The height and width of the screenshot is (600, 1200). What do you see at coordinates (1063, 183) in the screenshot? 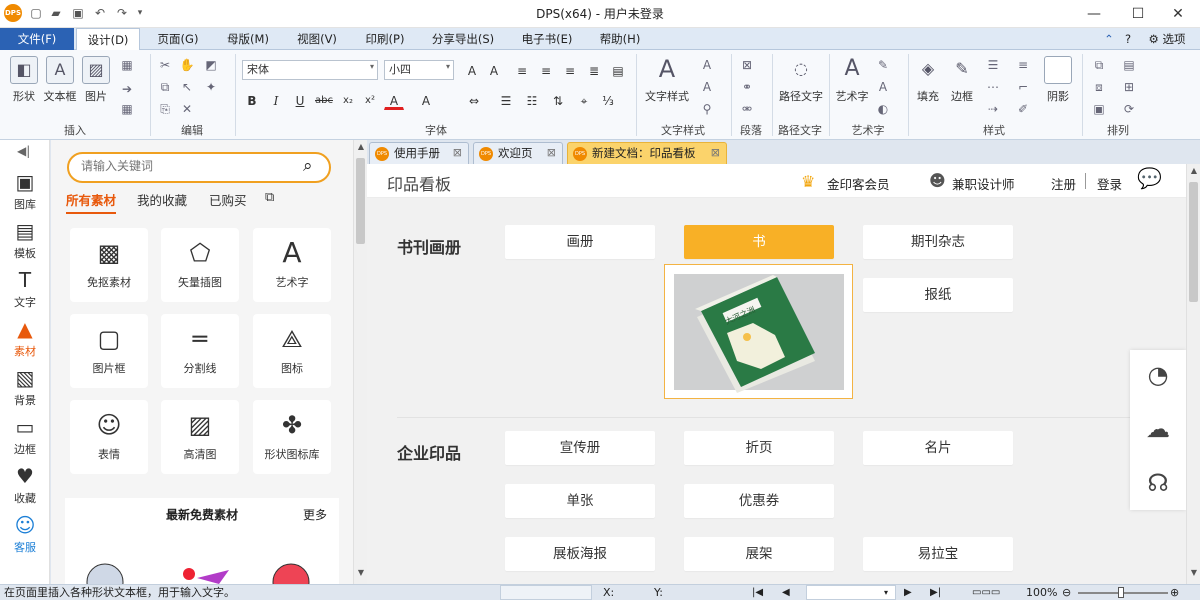
I see `register-link: 注册` at bounding box center [1063, 183].